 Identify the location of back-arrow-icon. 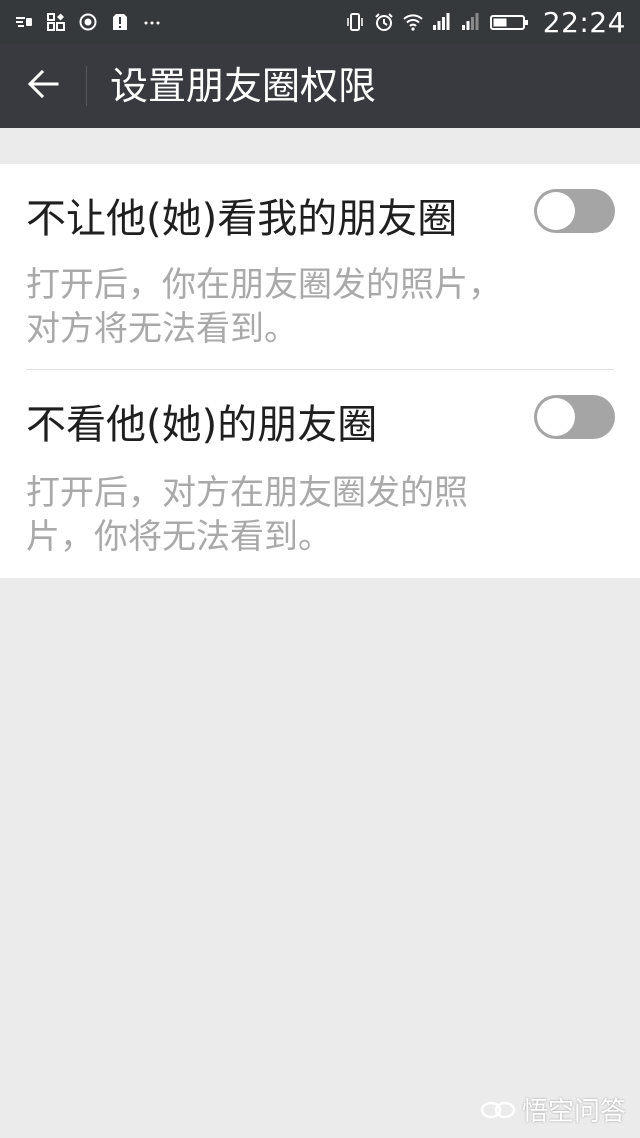
(43, 86).